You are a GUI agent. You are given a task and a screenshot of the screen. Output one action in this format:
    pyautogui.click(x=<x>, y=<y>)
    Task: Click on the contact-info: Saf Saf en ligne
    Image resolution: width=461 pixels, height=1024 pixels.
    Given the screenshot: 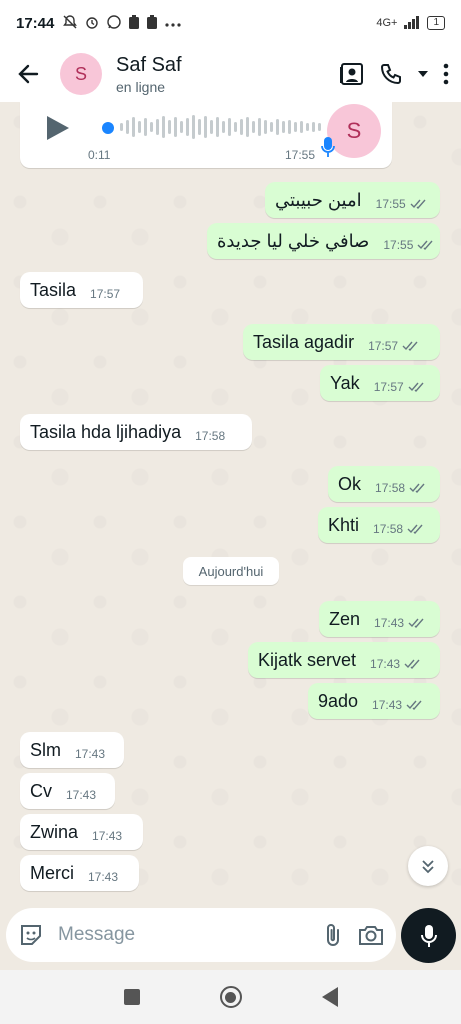 What is the action you would take?
    pyautogui.click(x=149, y=74)
    